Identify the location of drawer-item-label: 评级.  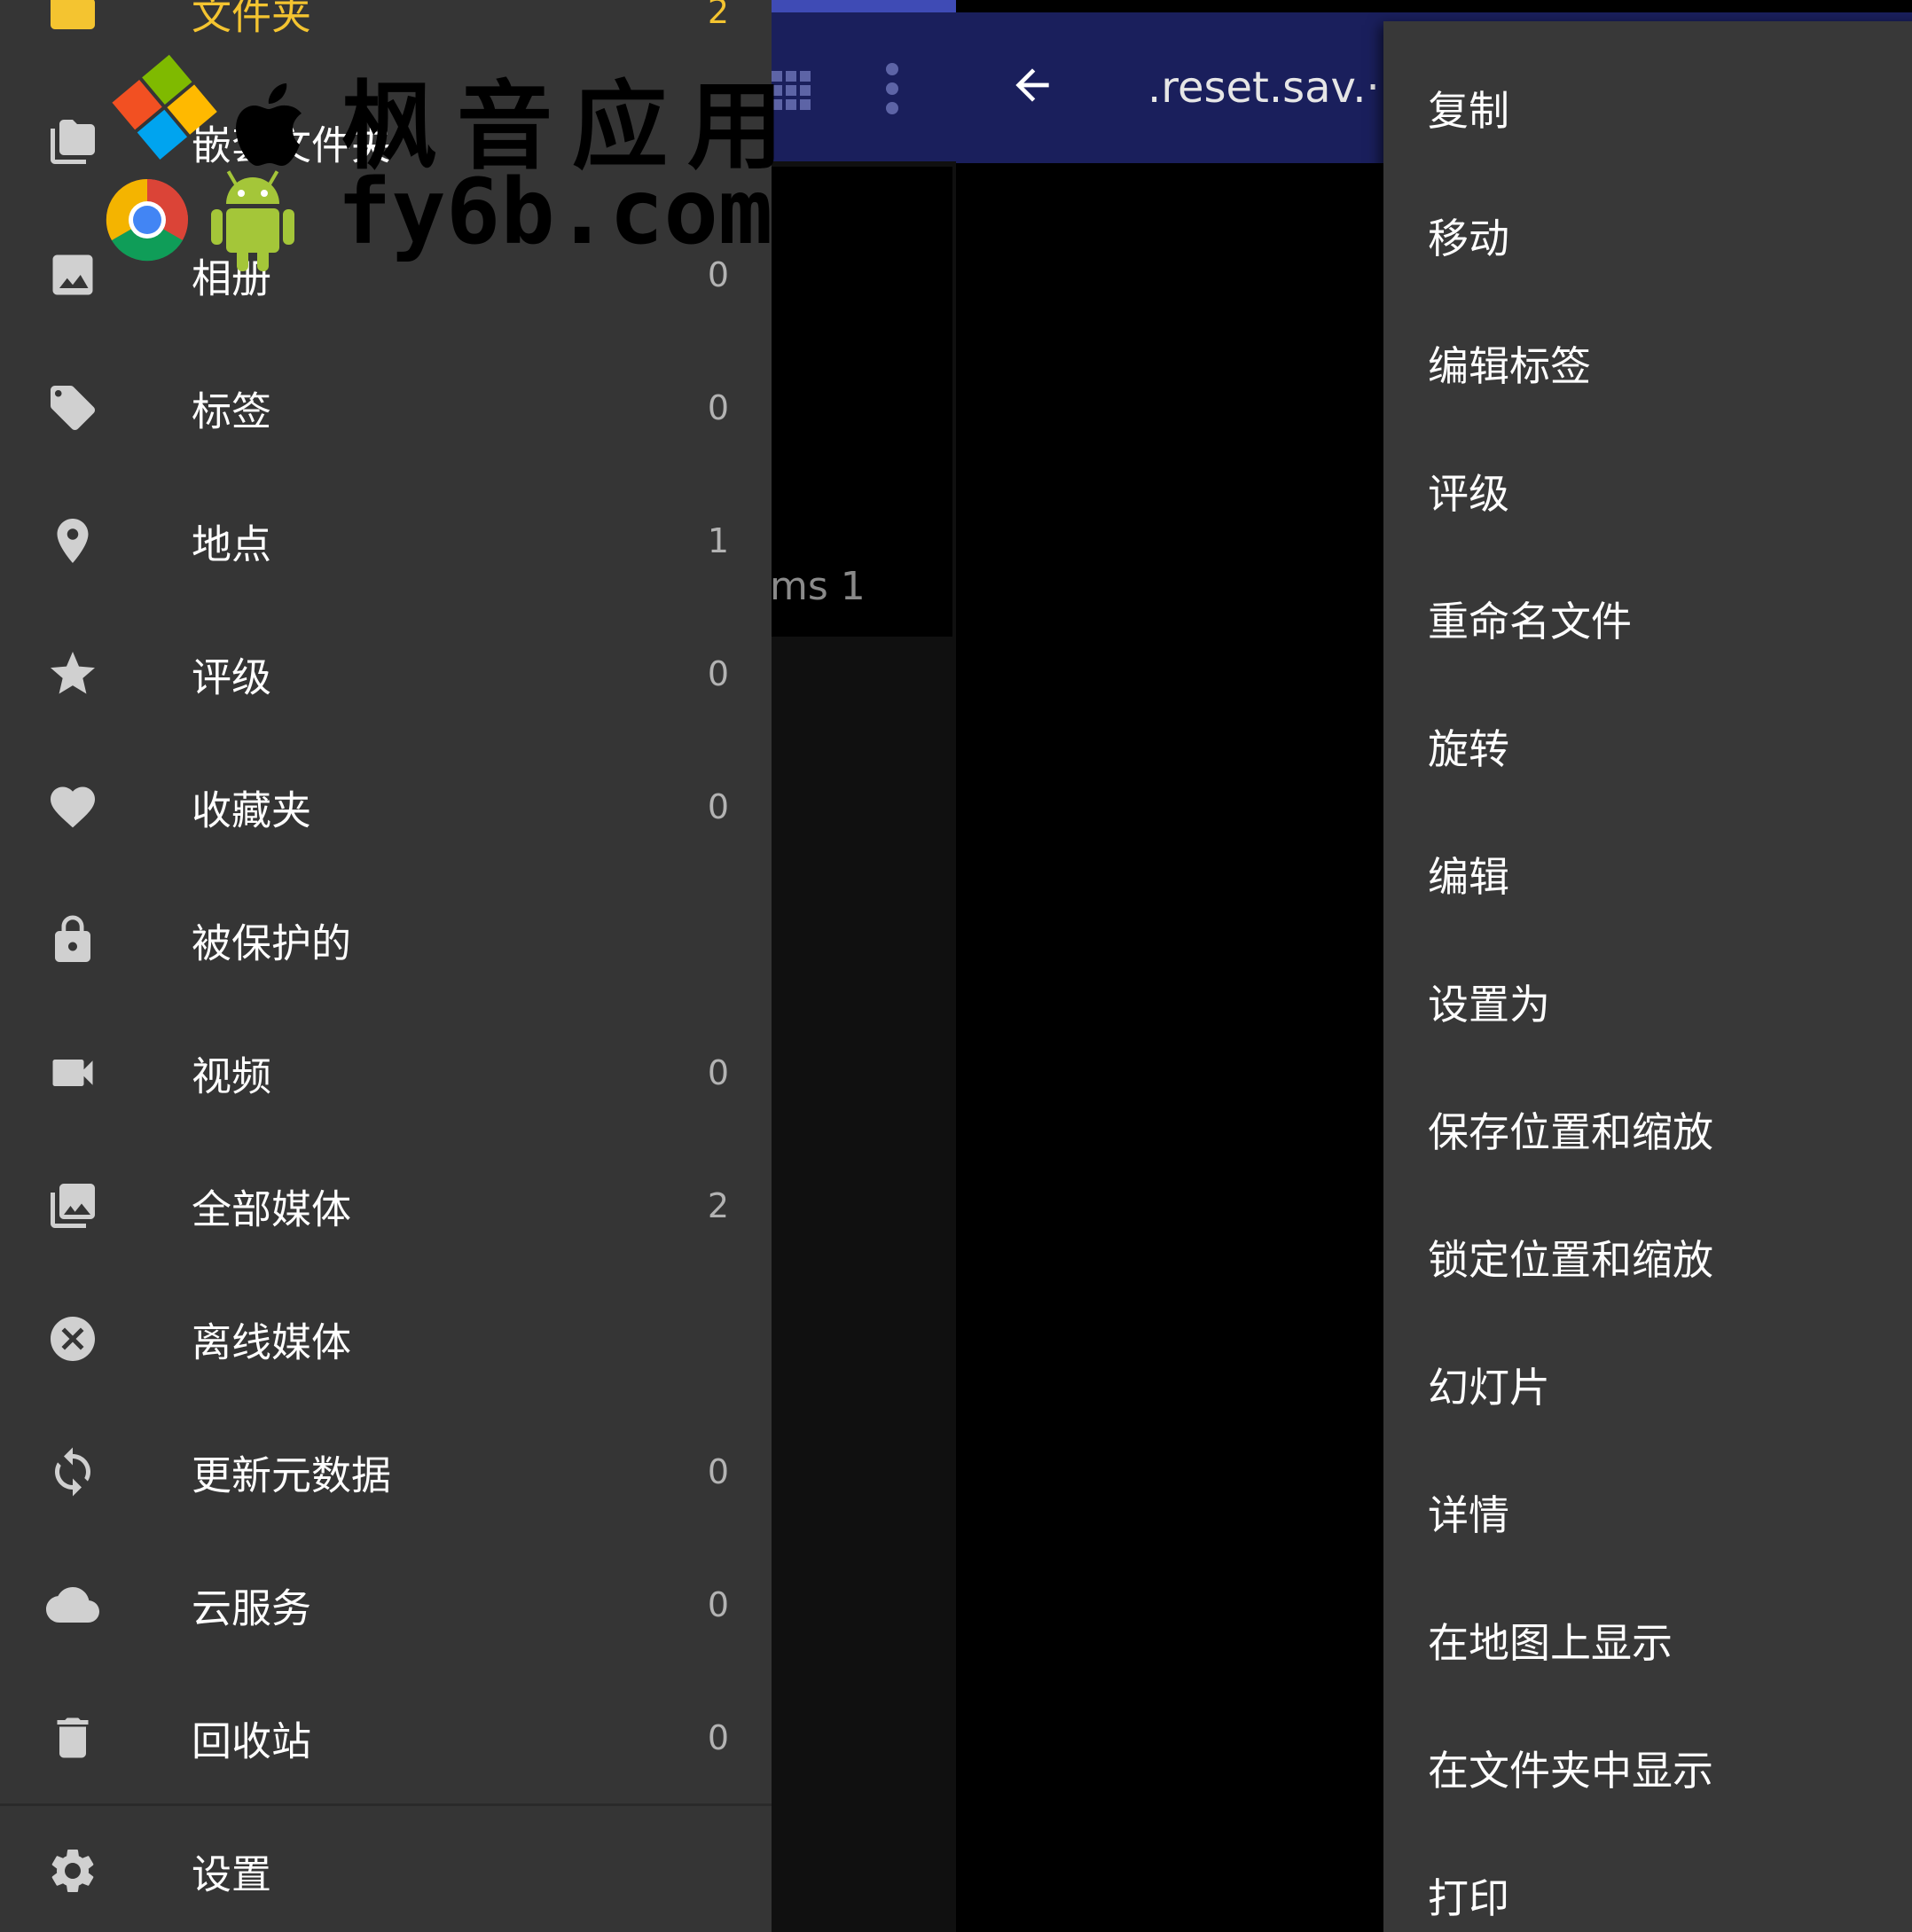
(232, 677).